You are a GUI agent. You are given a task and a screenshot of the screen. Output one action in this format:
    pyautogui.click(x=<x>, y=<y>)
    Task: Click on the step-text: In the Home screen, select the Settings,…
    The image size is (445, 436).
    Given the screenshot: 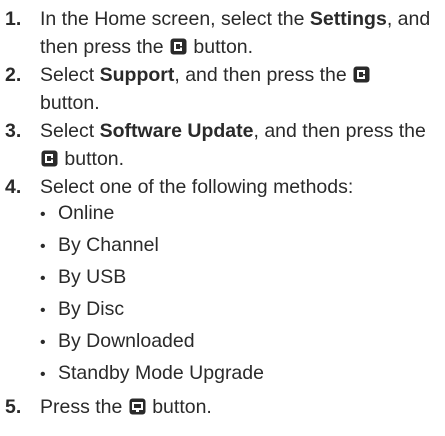 What is the action you would take?
    pyautogui.click(x=235, y=33)
    